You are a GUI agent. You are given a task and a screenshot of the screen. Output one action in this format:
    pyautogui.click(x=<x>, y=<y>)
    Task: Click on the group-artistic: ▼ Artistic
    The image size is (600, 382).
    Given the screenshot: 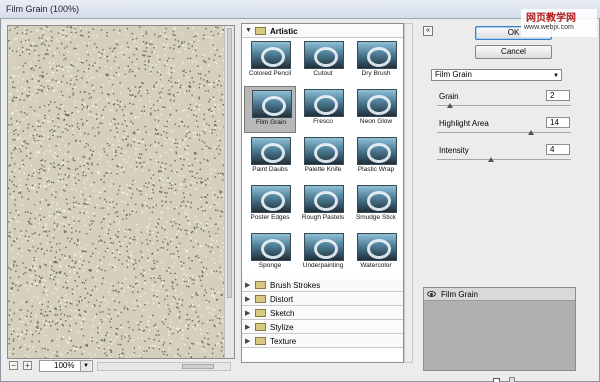 What is the action you would take?
    pyautogui.click(x=322, y=31)
    